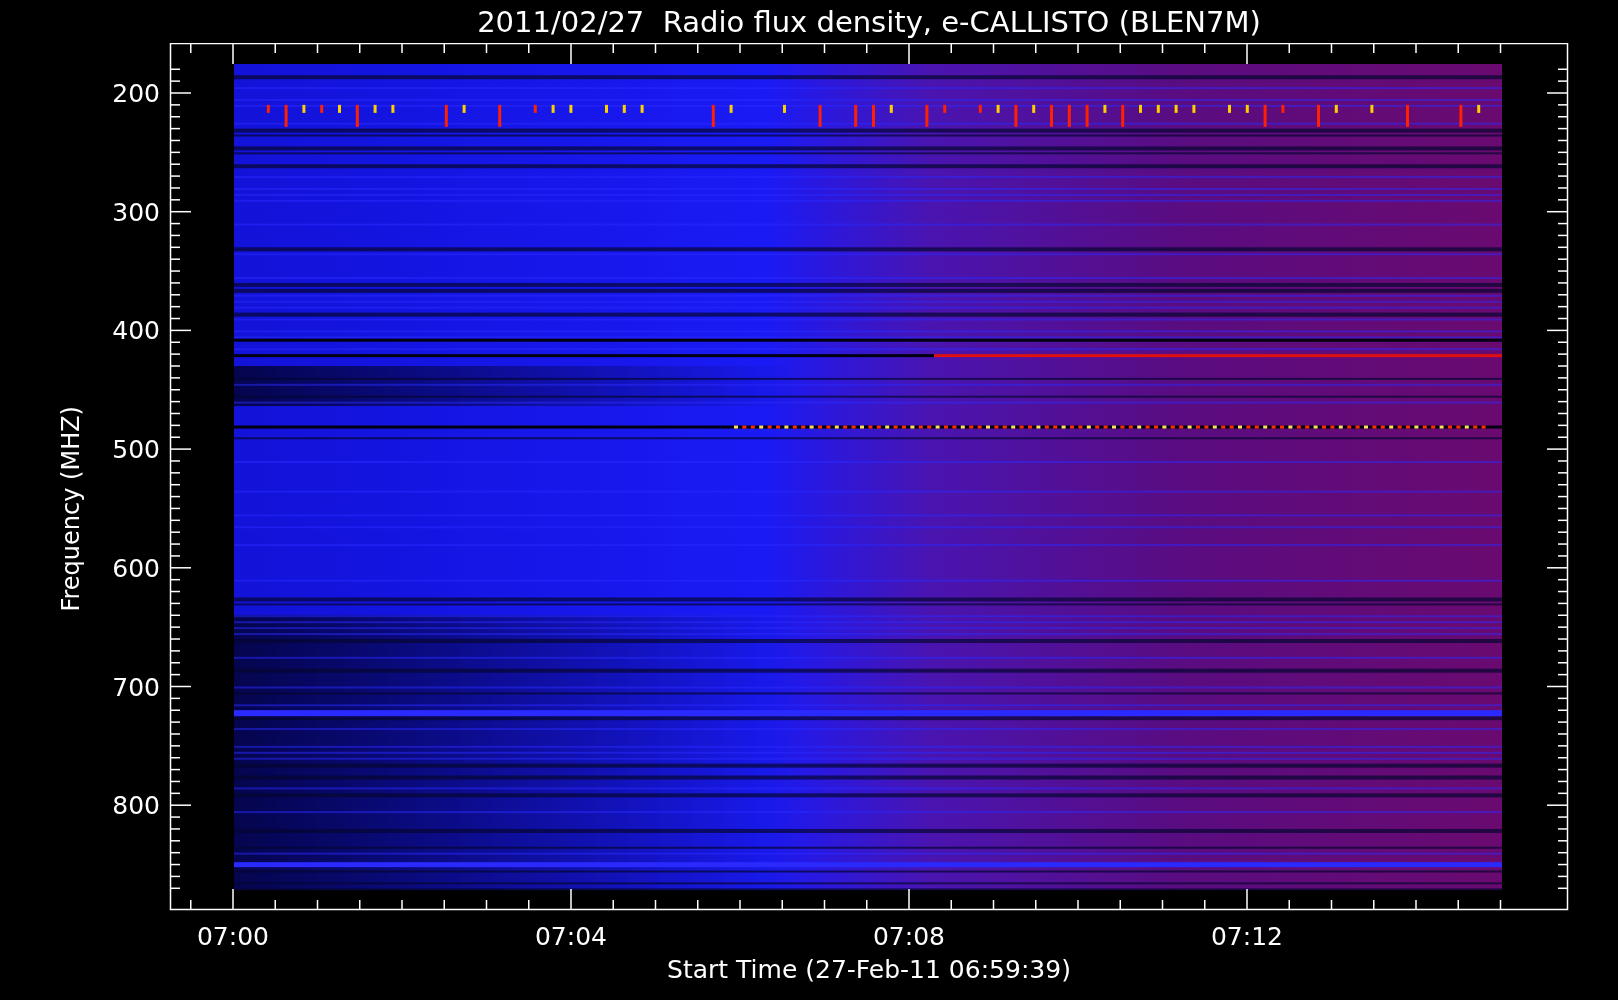 This screenshot has height=1000, width=1618. What do you see at coordinates (1247, 936) in the screenshot?
I see `x-tick-label: 07:12` at bounding box center [1247, 936].